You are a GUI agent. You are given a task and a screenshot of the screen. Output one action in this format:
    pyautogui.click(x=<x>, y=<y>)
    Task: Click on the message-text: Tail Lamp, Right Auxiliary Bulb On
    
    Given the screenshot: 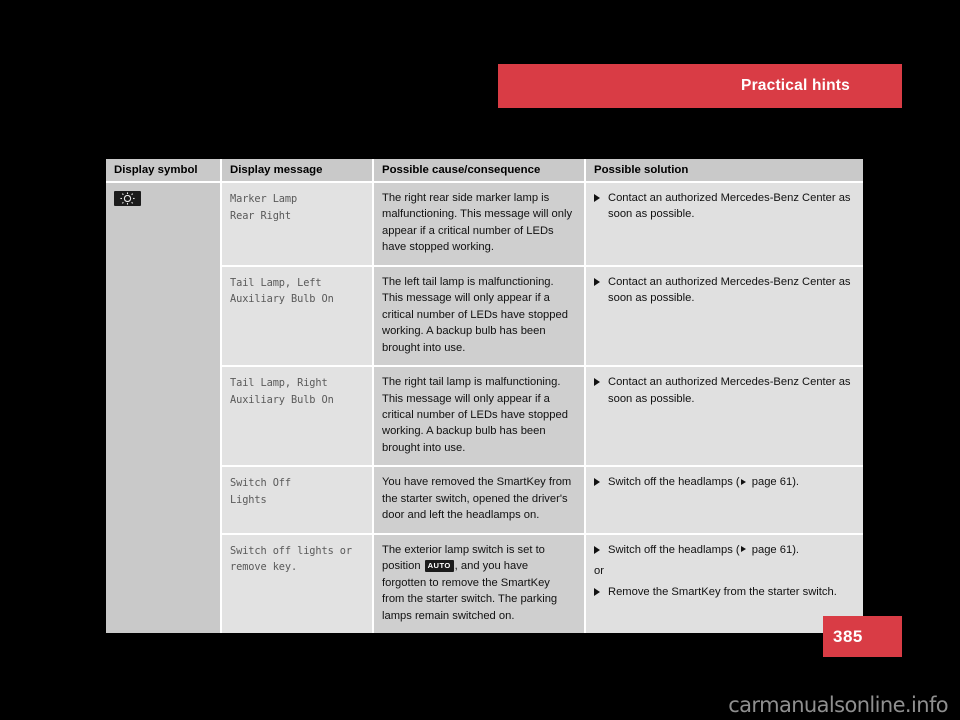 What is the action you would take?
    pyautogui.click(x=297, y=417)
    